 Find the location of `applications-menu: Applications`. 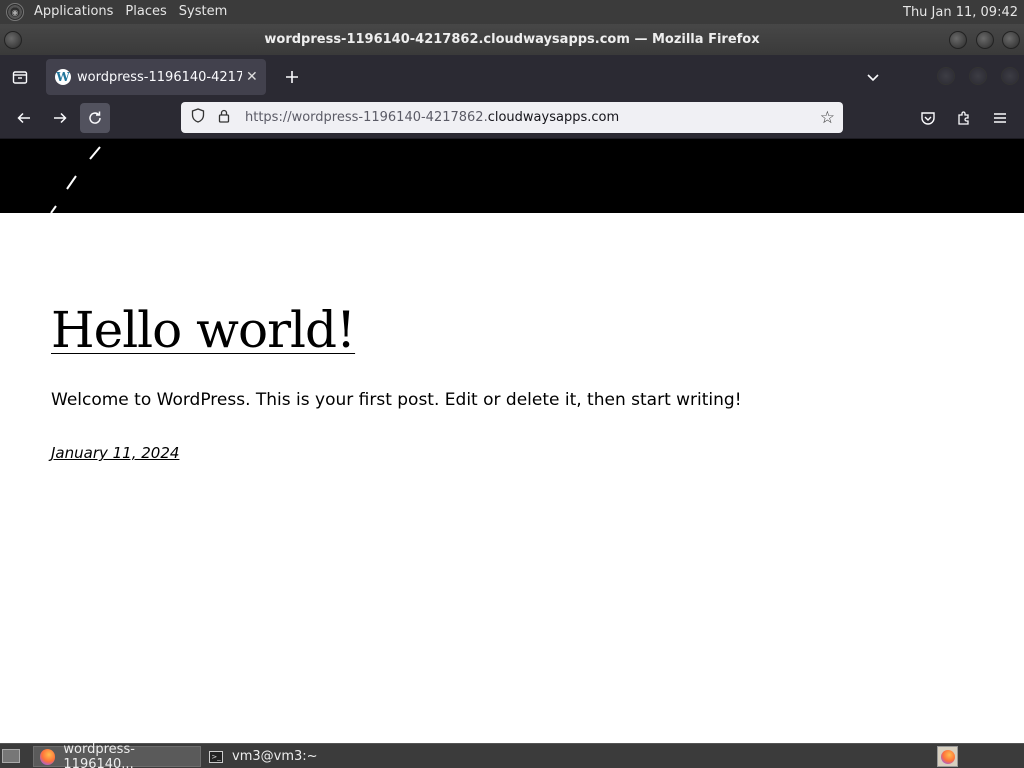

applications-menu: Applications is located at coordinates (73, 12).